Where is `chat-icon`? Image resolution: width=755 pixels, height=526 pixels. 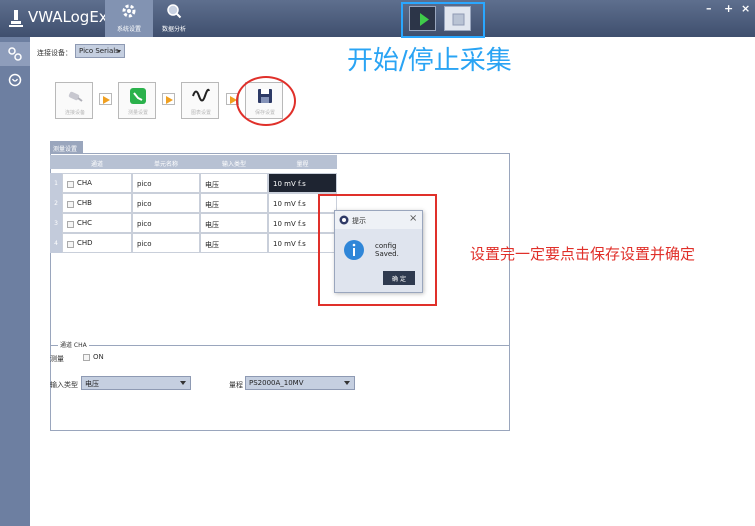
chat-icon is located at coordinates (15, 80).